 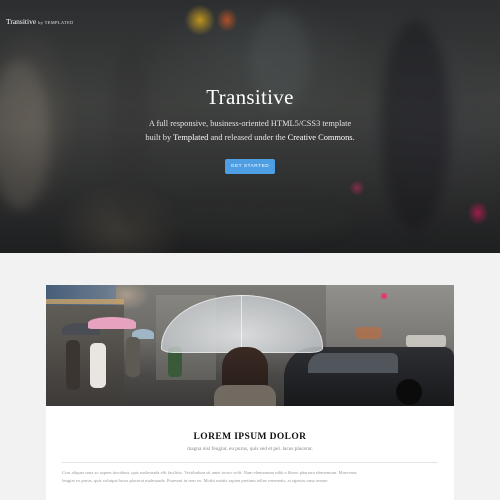 What do you see at coordinates (21, 21) in the screenshot?
I see `logo-name: Transitive` at bounding box center [21, 21].